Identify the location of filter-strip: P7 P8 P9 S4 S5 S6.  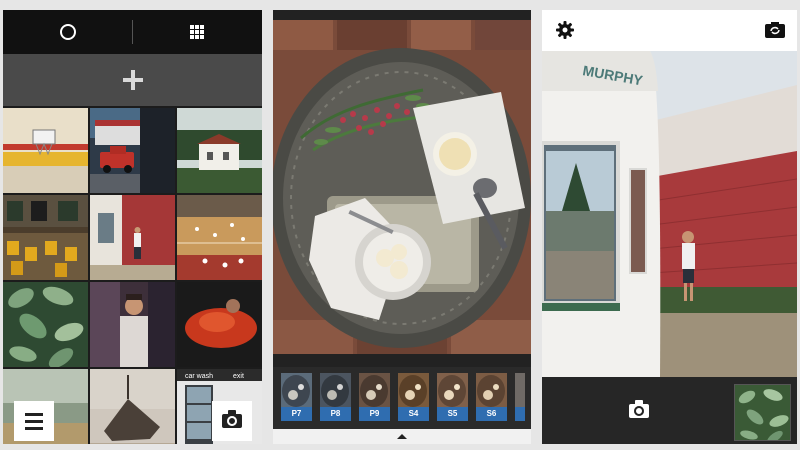
(402, 398).